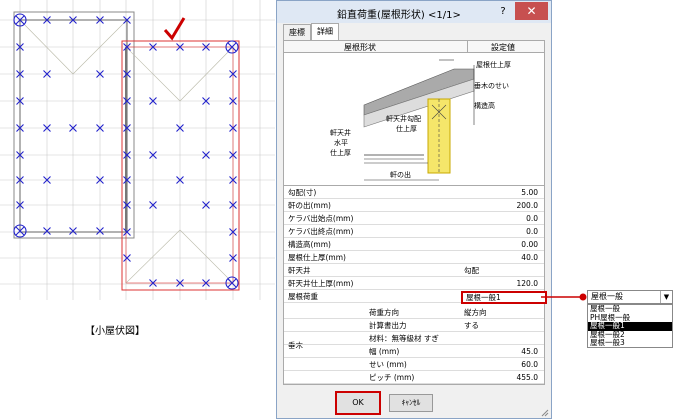  Describe the element at coordinates (630, 297) in the screenshot. I see `roof-load-dropdown: 屋根一般 ▼` at that location.